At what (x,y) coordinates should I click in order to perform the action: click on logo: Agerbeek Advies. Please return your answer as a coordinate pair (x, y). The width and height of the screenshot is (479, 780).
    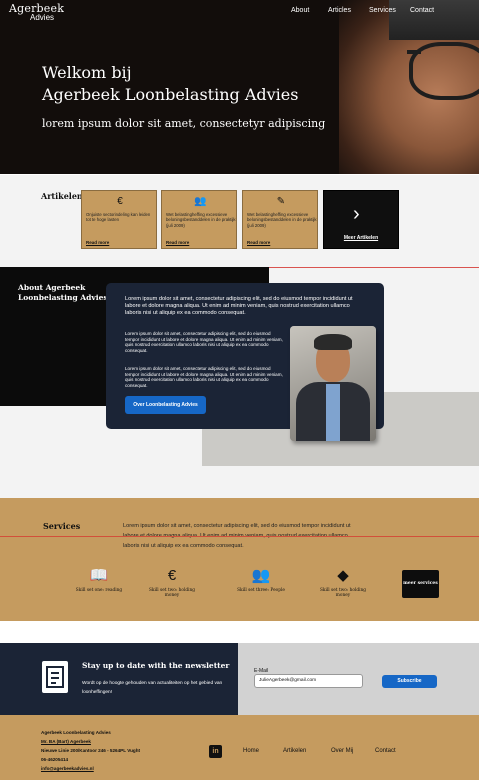
    Looking at the image, I should click on (36, 12).